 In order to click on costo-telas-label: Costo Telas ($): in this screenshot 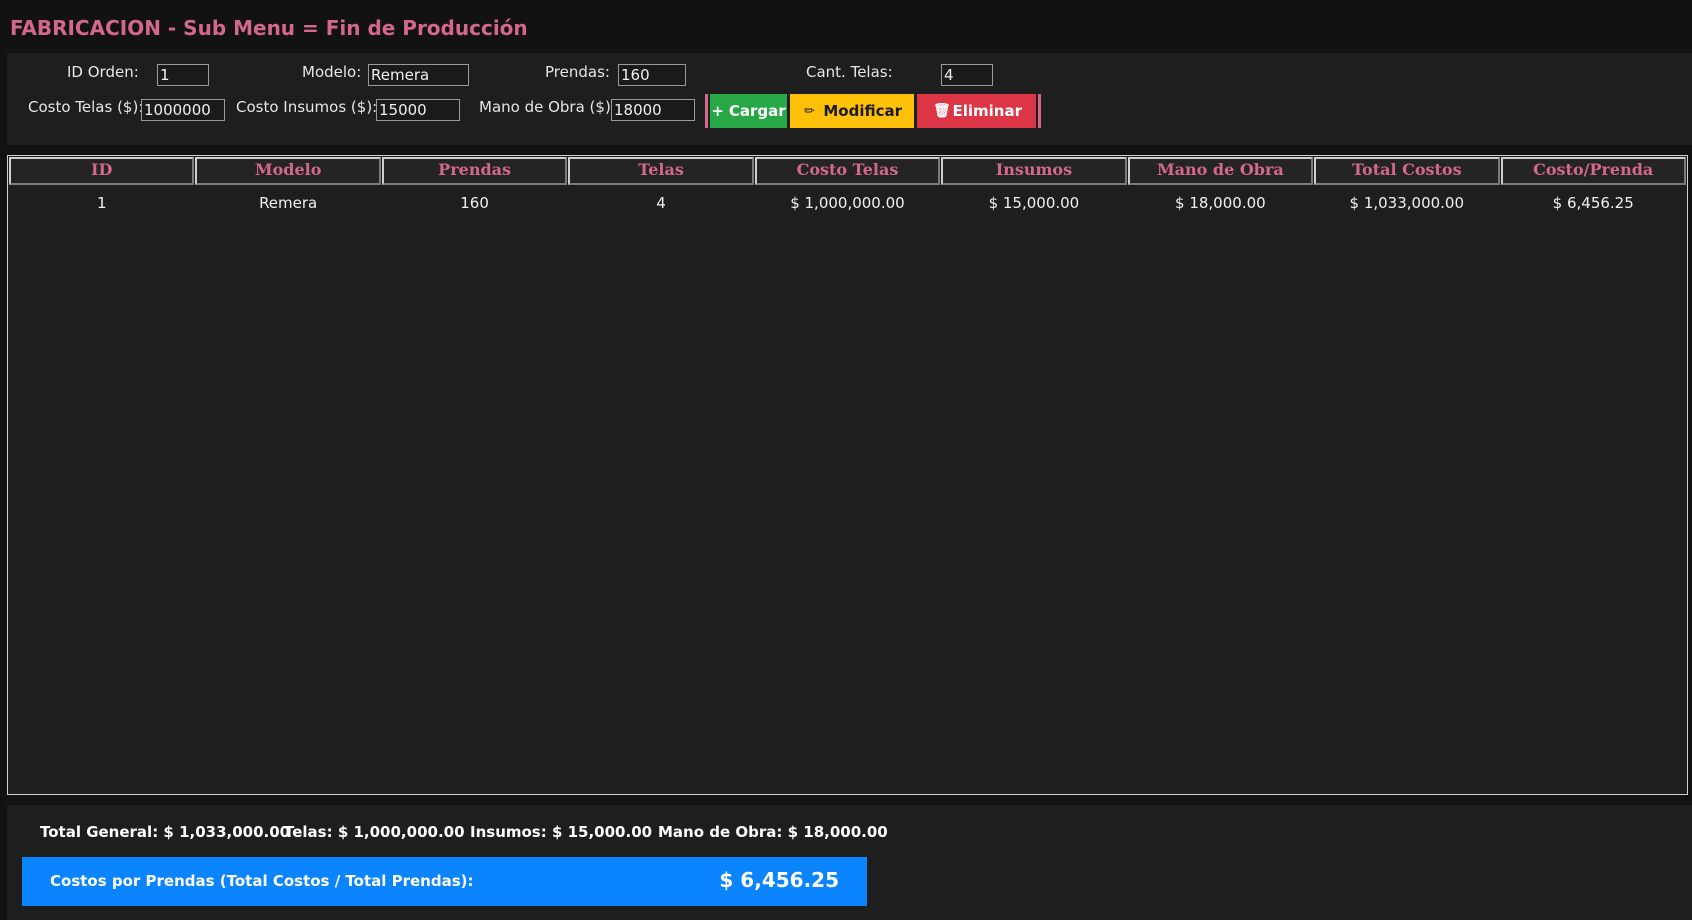, I will do `click(86, 107)`.